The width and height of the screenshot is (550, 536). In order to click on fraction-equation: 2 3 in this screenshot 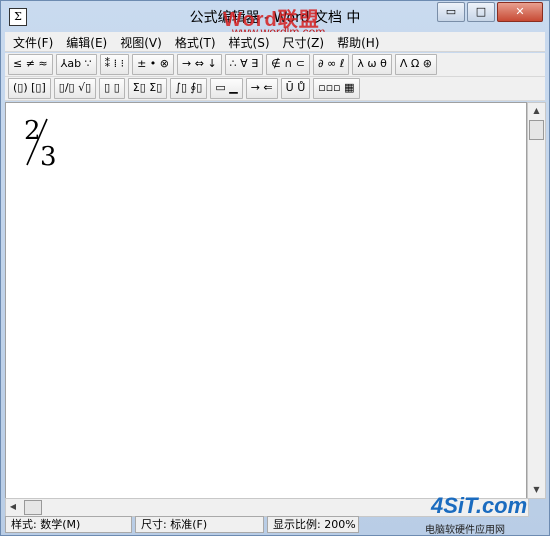, I will do `click(42, 142)`.